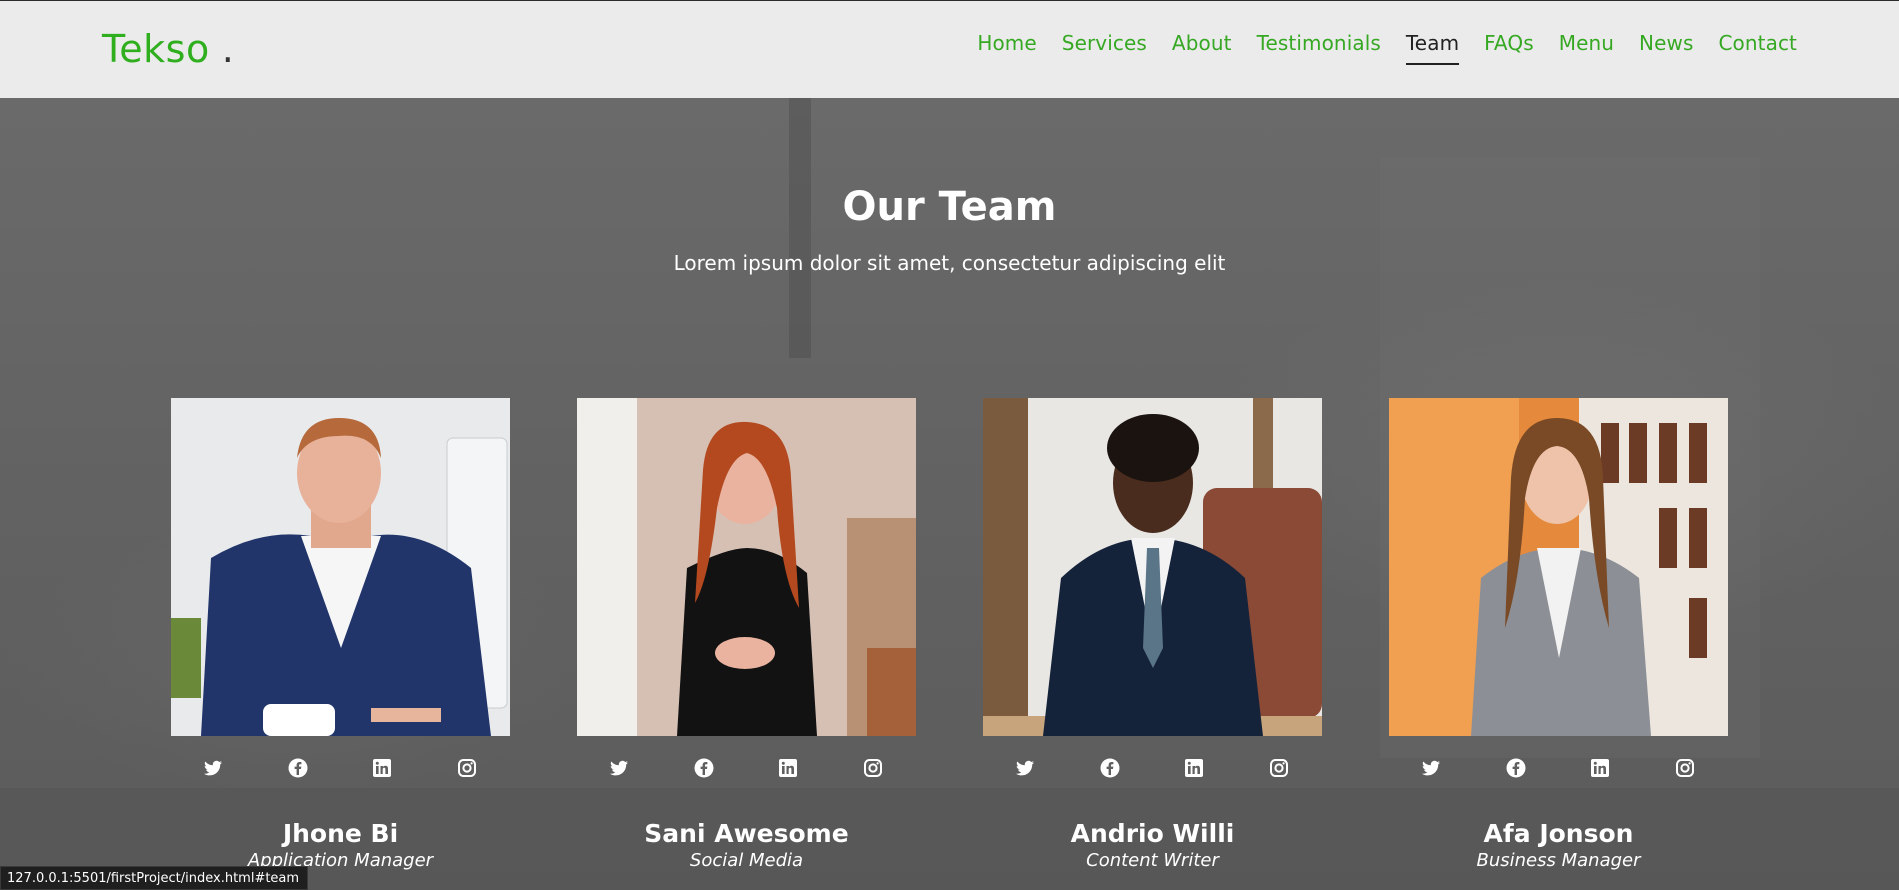 Image resolution: width=1899 pixels, height=890 pixels. I want to click on member-role: Social Media, so click(746, 860).